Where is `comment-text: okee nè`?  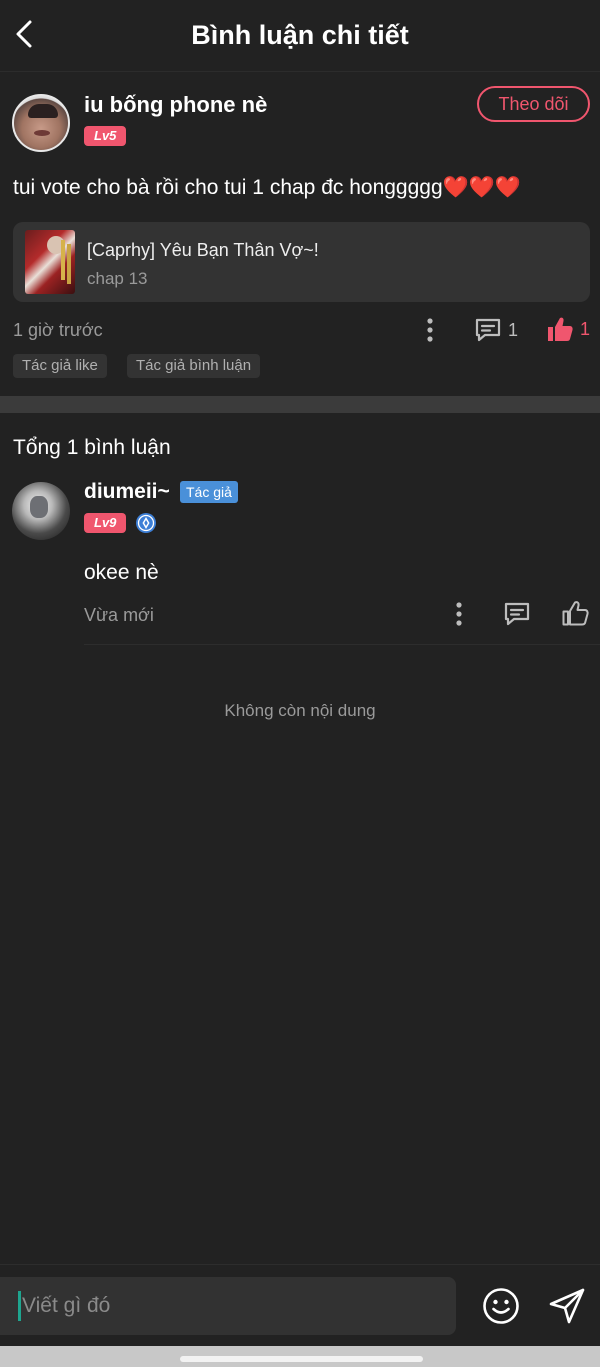
comment-text: okee nè is located at coordinates (121, 572).